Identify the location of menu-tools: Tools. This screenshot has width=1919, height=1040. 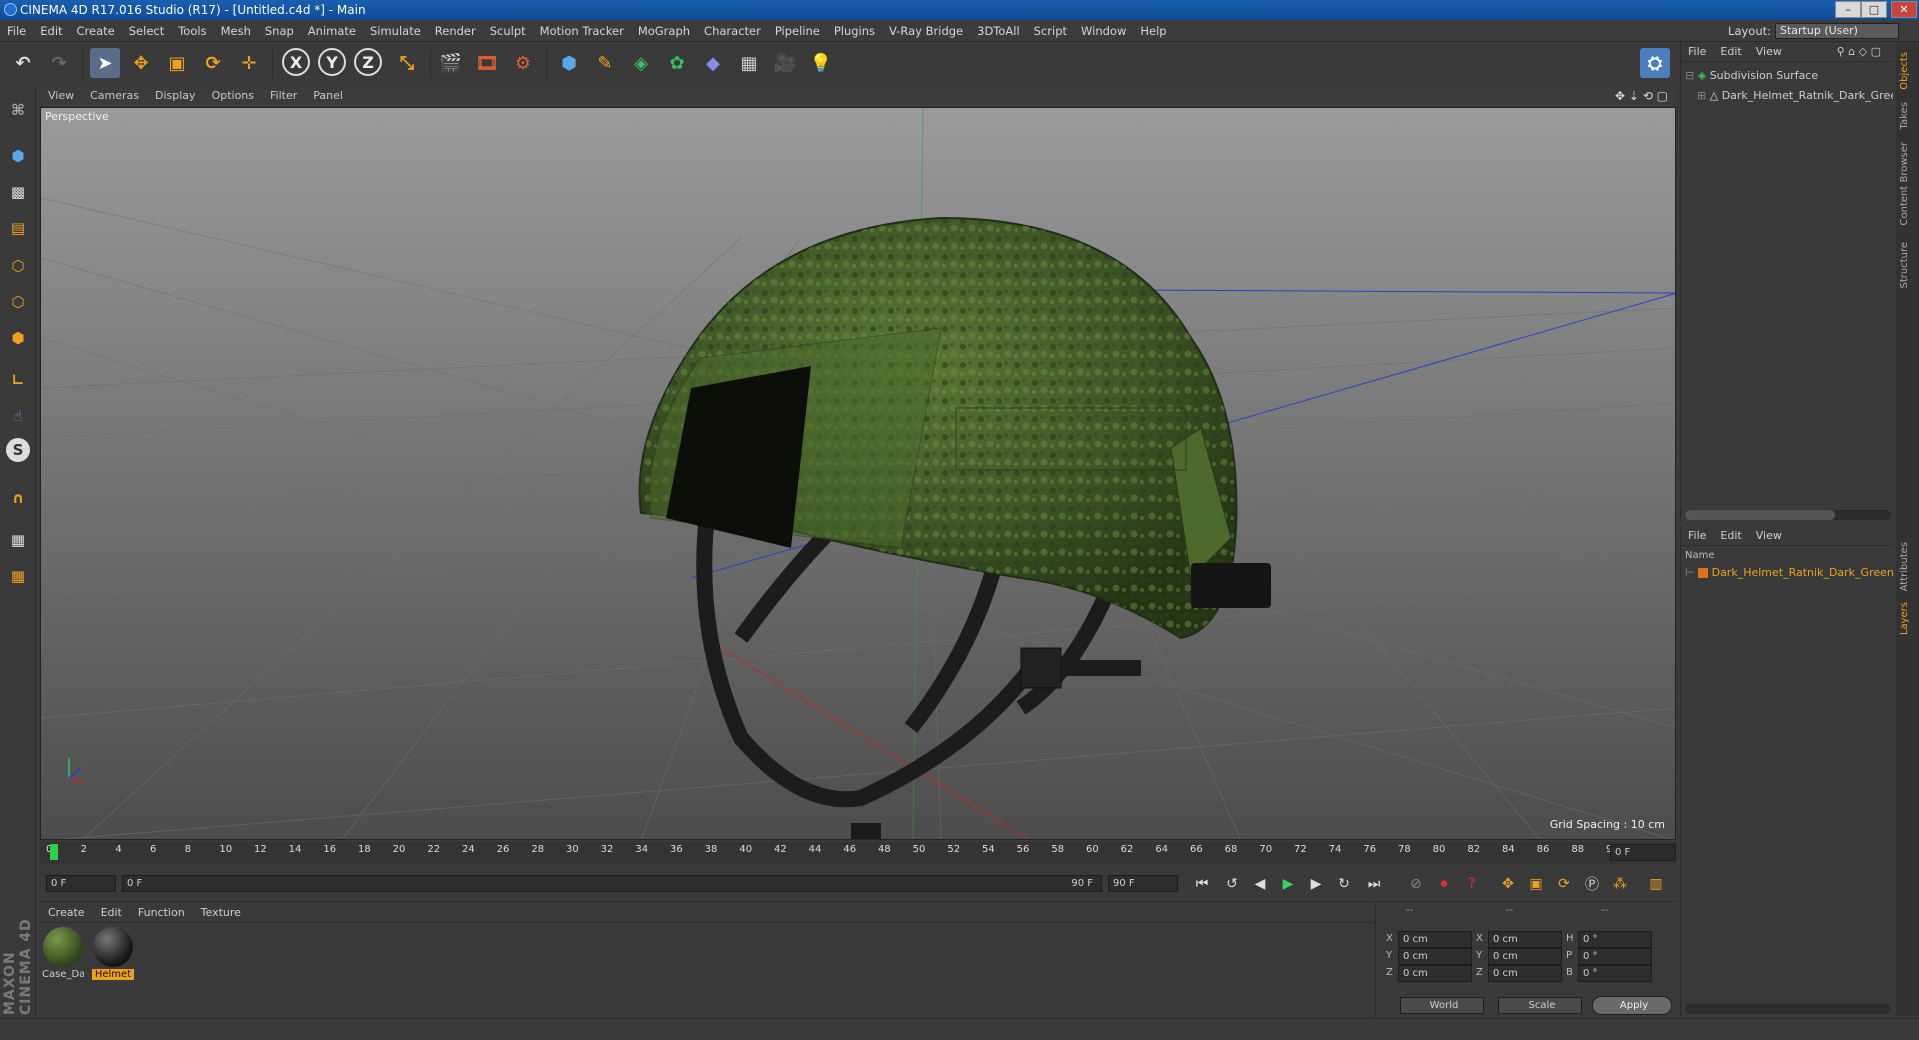
(192, 31).